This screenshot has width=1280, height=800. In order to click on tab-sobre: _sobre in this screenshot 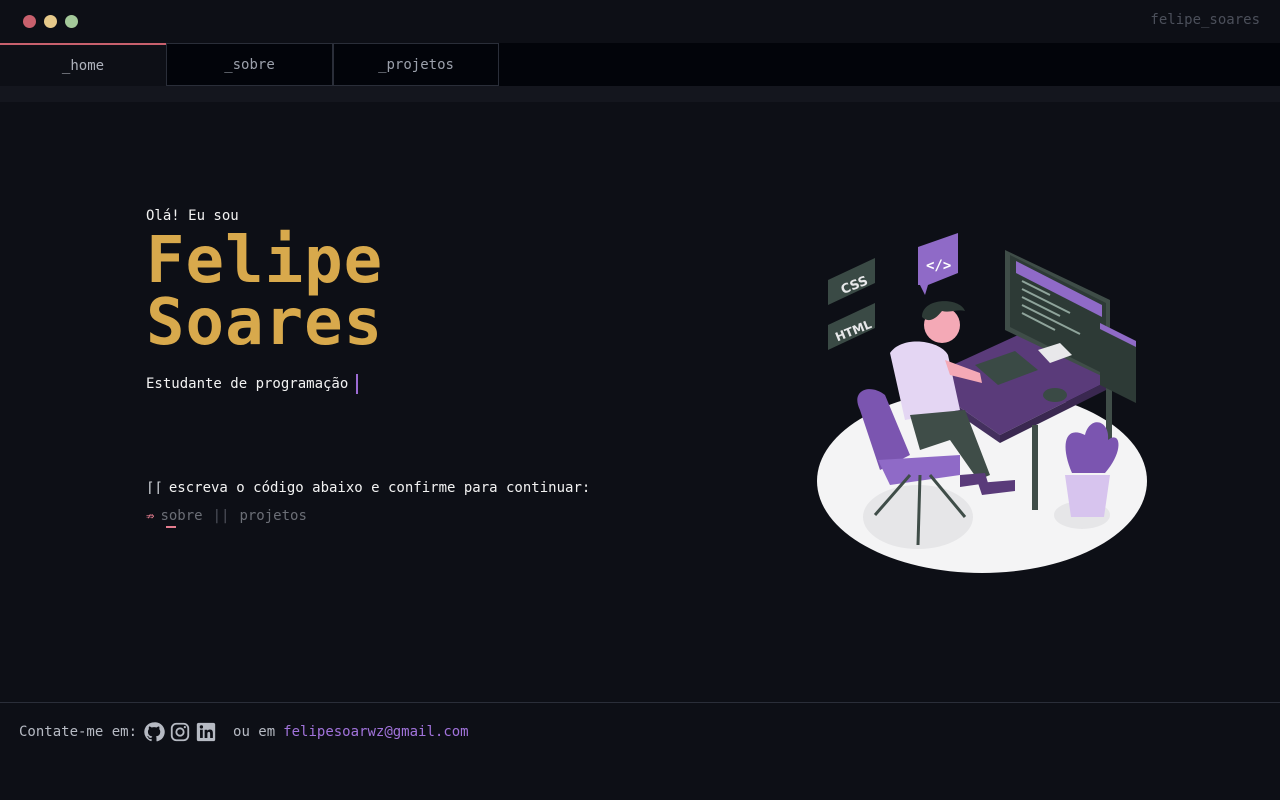, I will do `click(249, 64)`.